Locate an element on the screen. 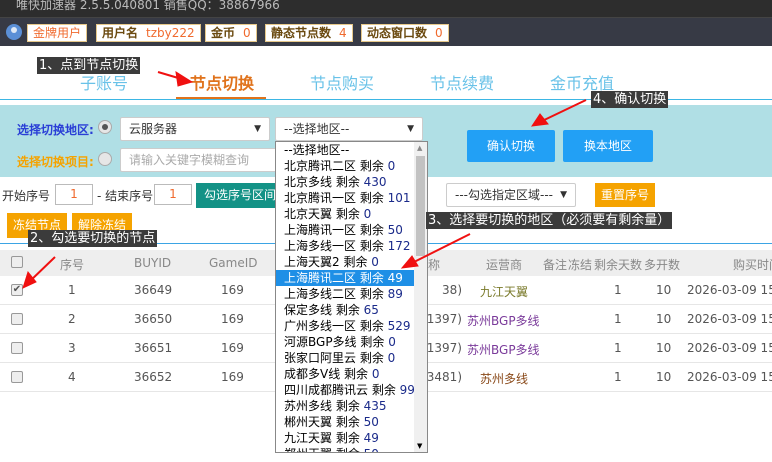 This screenshot has height=462, width=772. scroll-down-icon: ▼ is located at coordinates (419, 446).